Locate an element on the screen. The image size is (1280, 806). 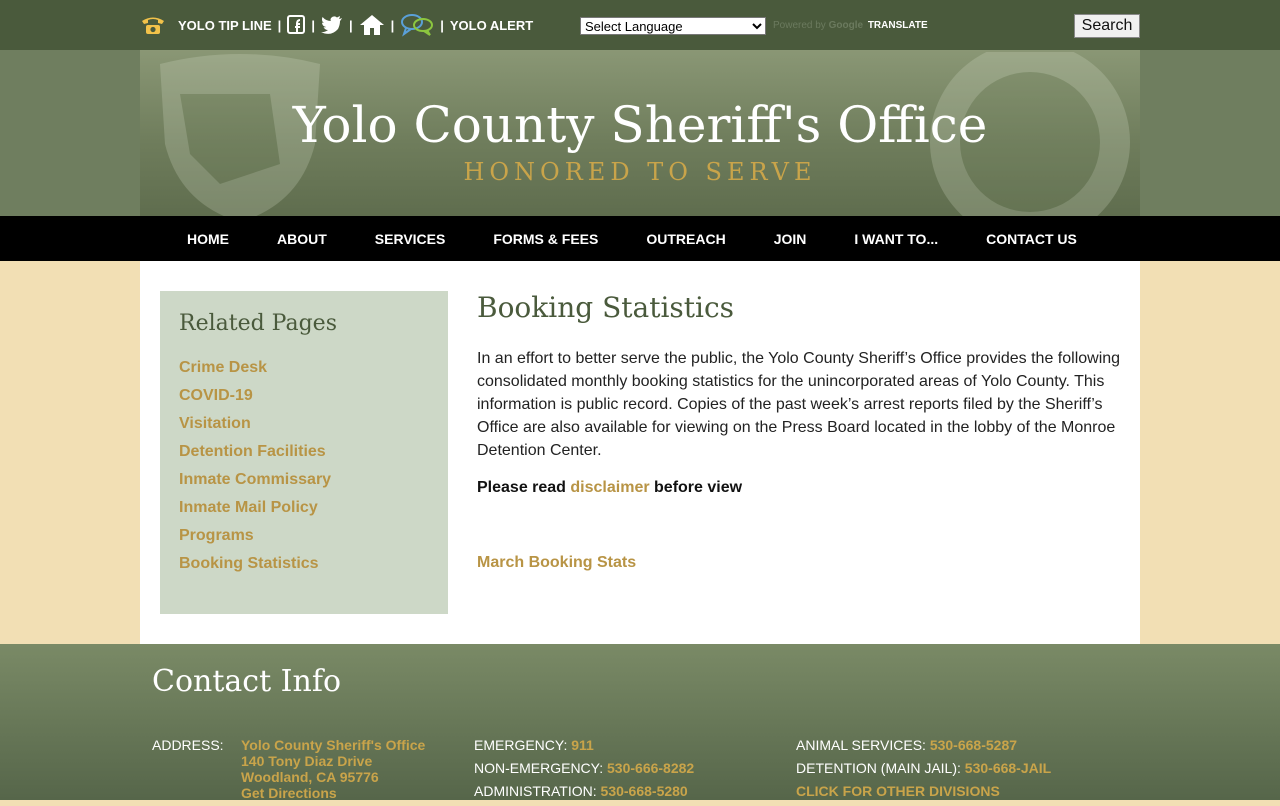
animal-services-phone: 530-668-5287 is located at coordinates (973, 745).